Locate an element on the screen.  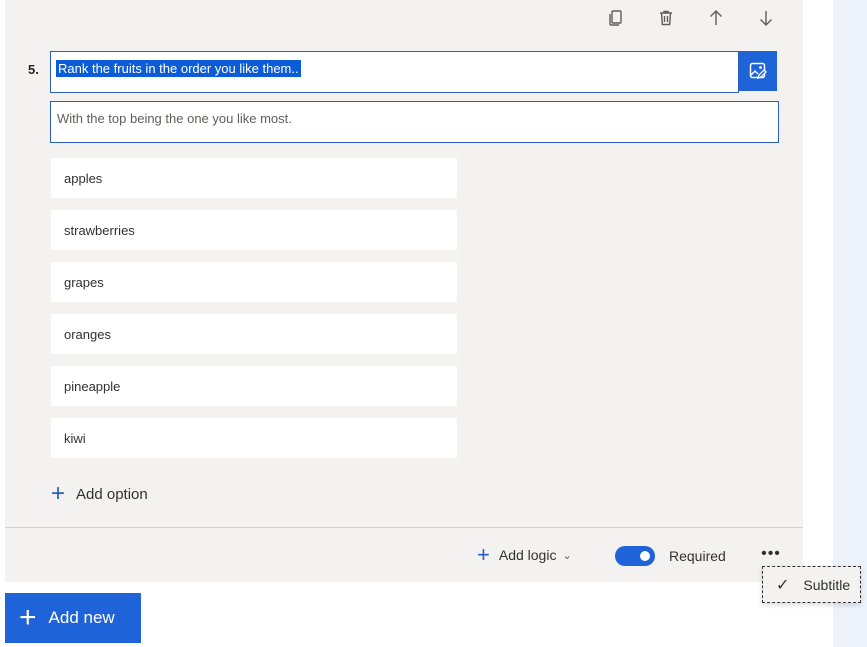
more-options-button: ••• is located at coordinates (771, 554).